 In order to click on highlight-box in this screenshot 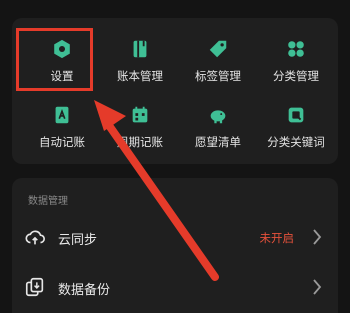, I will do `click(54, 59)`.